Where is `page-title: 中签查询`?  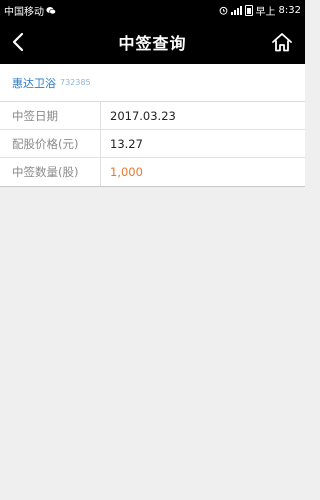
page-title: 中签查询 is located at coordinates (152, 43).